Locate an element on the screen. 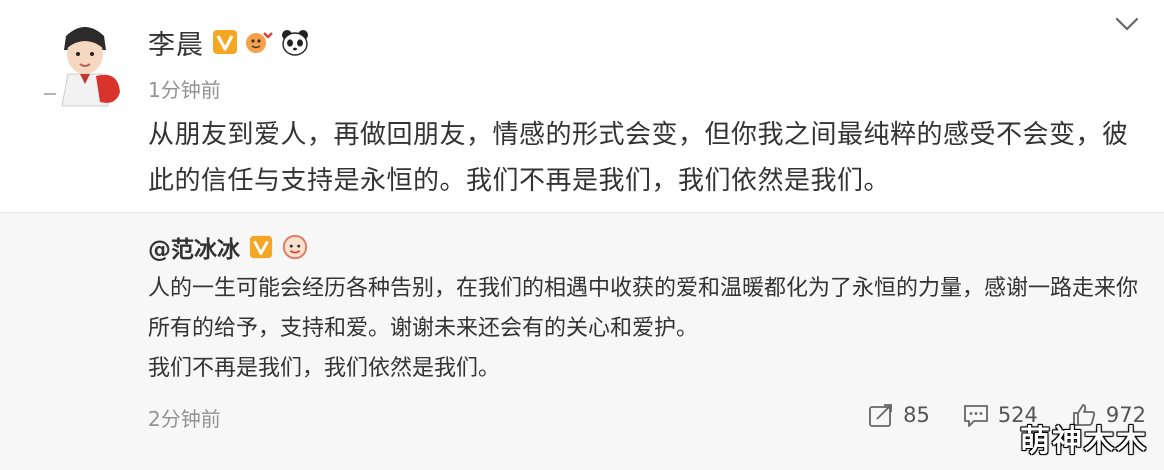 The height and width of the screenshot is (470, 1164). repost-timestamp: 2分钟前 is located at coordinates (184, 417).